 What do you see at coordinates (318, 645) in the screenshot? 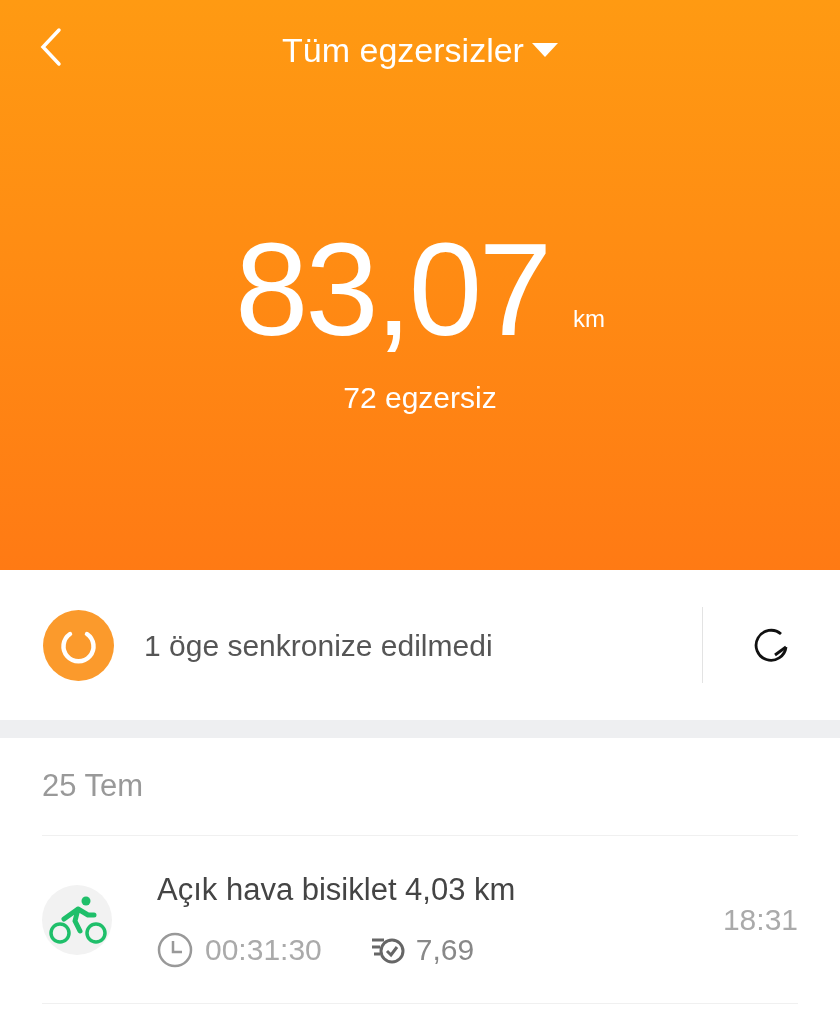
I see `sync-message: 1 öge senkronize edilmedi` at bounding box center [318, 645].